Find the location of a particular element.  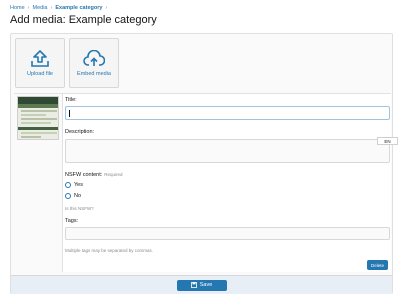

nsfw-label-text: NSFW content: is located at coordinates (84, 175).